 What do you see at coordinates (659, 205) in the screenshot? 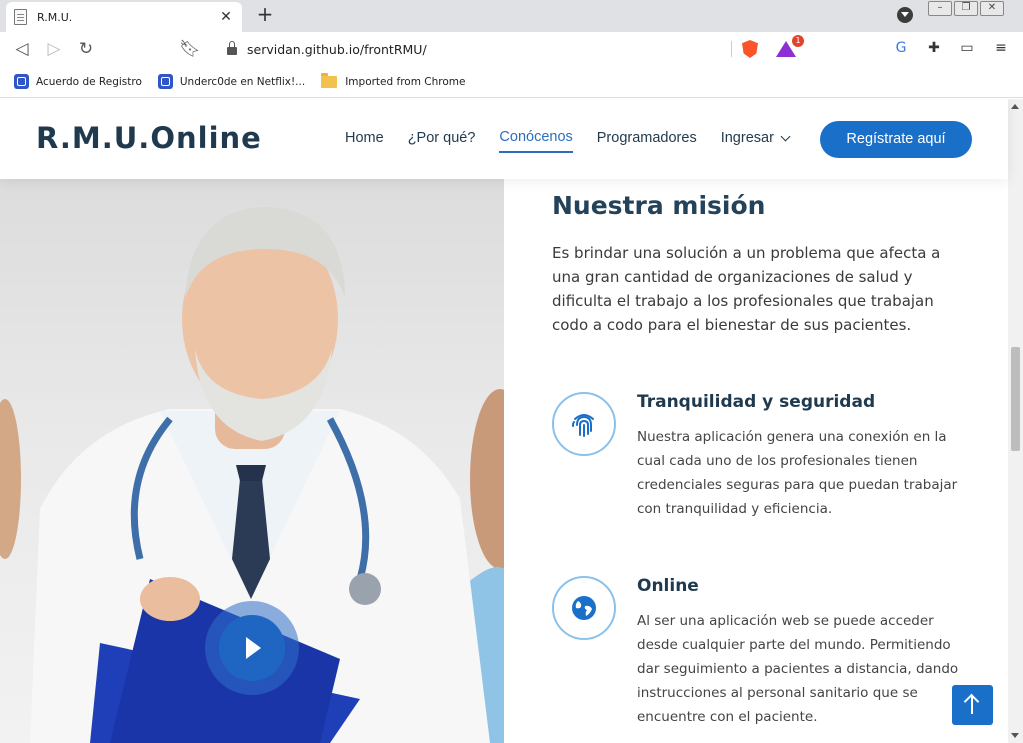
I see `mission-title: Nuestra misión` at bounding box center [659, 205].